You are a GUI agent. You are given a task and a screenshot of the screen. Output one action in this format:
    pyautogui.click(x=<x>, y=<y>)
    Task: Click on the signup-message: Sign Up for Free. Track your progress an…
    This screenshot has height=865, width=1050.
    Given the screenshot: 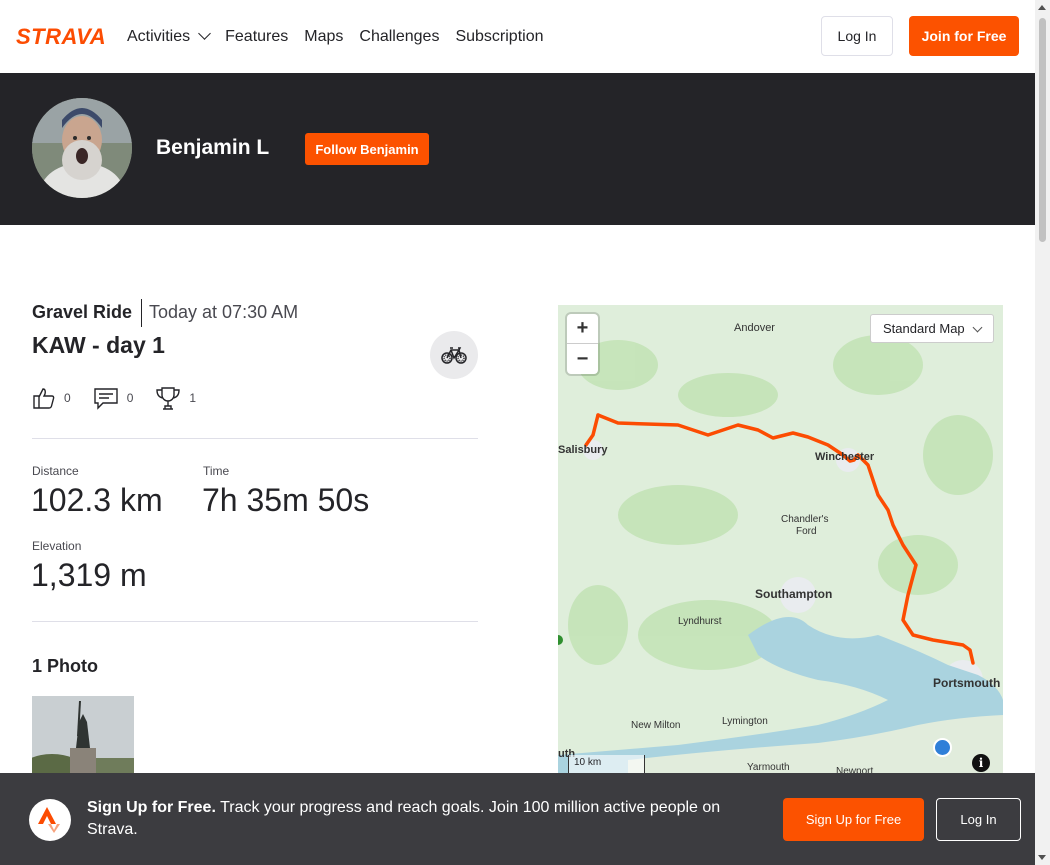 What is the action you would take?
    pyautogui.click(x=427, y=819)
    